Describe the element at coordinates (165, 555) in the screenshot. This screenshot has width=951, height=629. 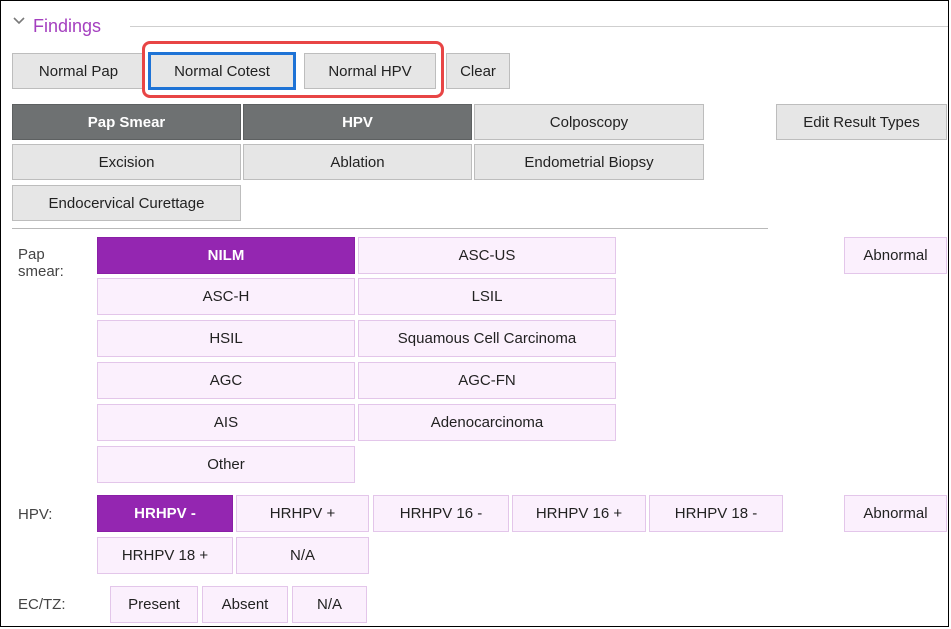
I see `hpv-option-hrhpv18-pos: HRHPV 18 +` at that location.